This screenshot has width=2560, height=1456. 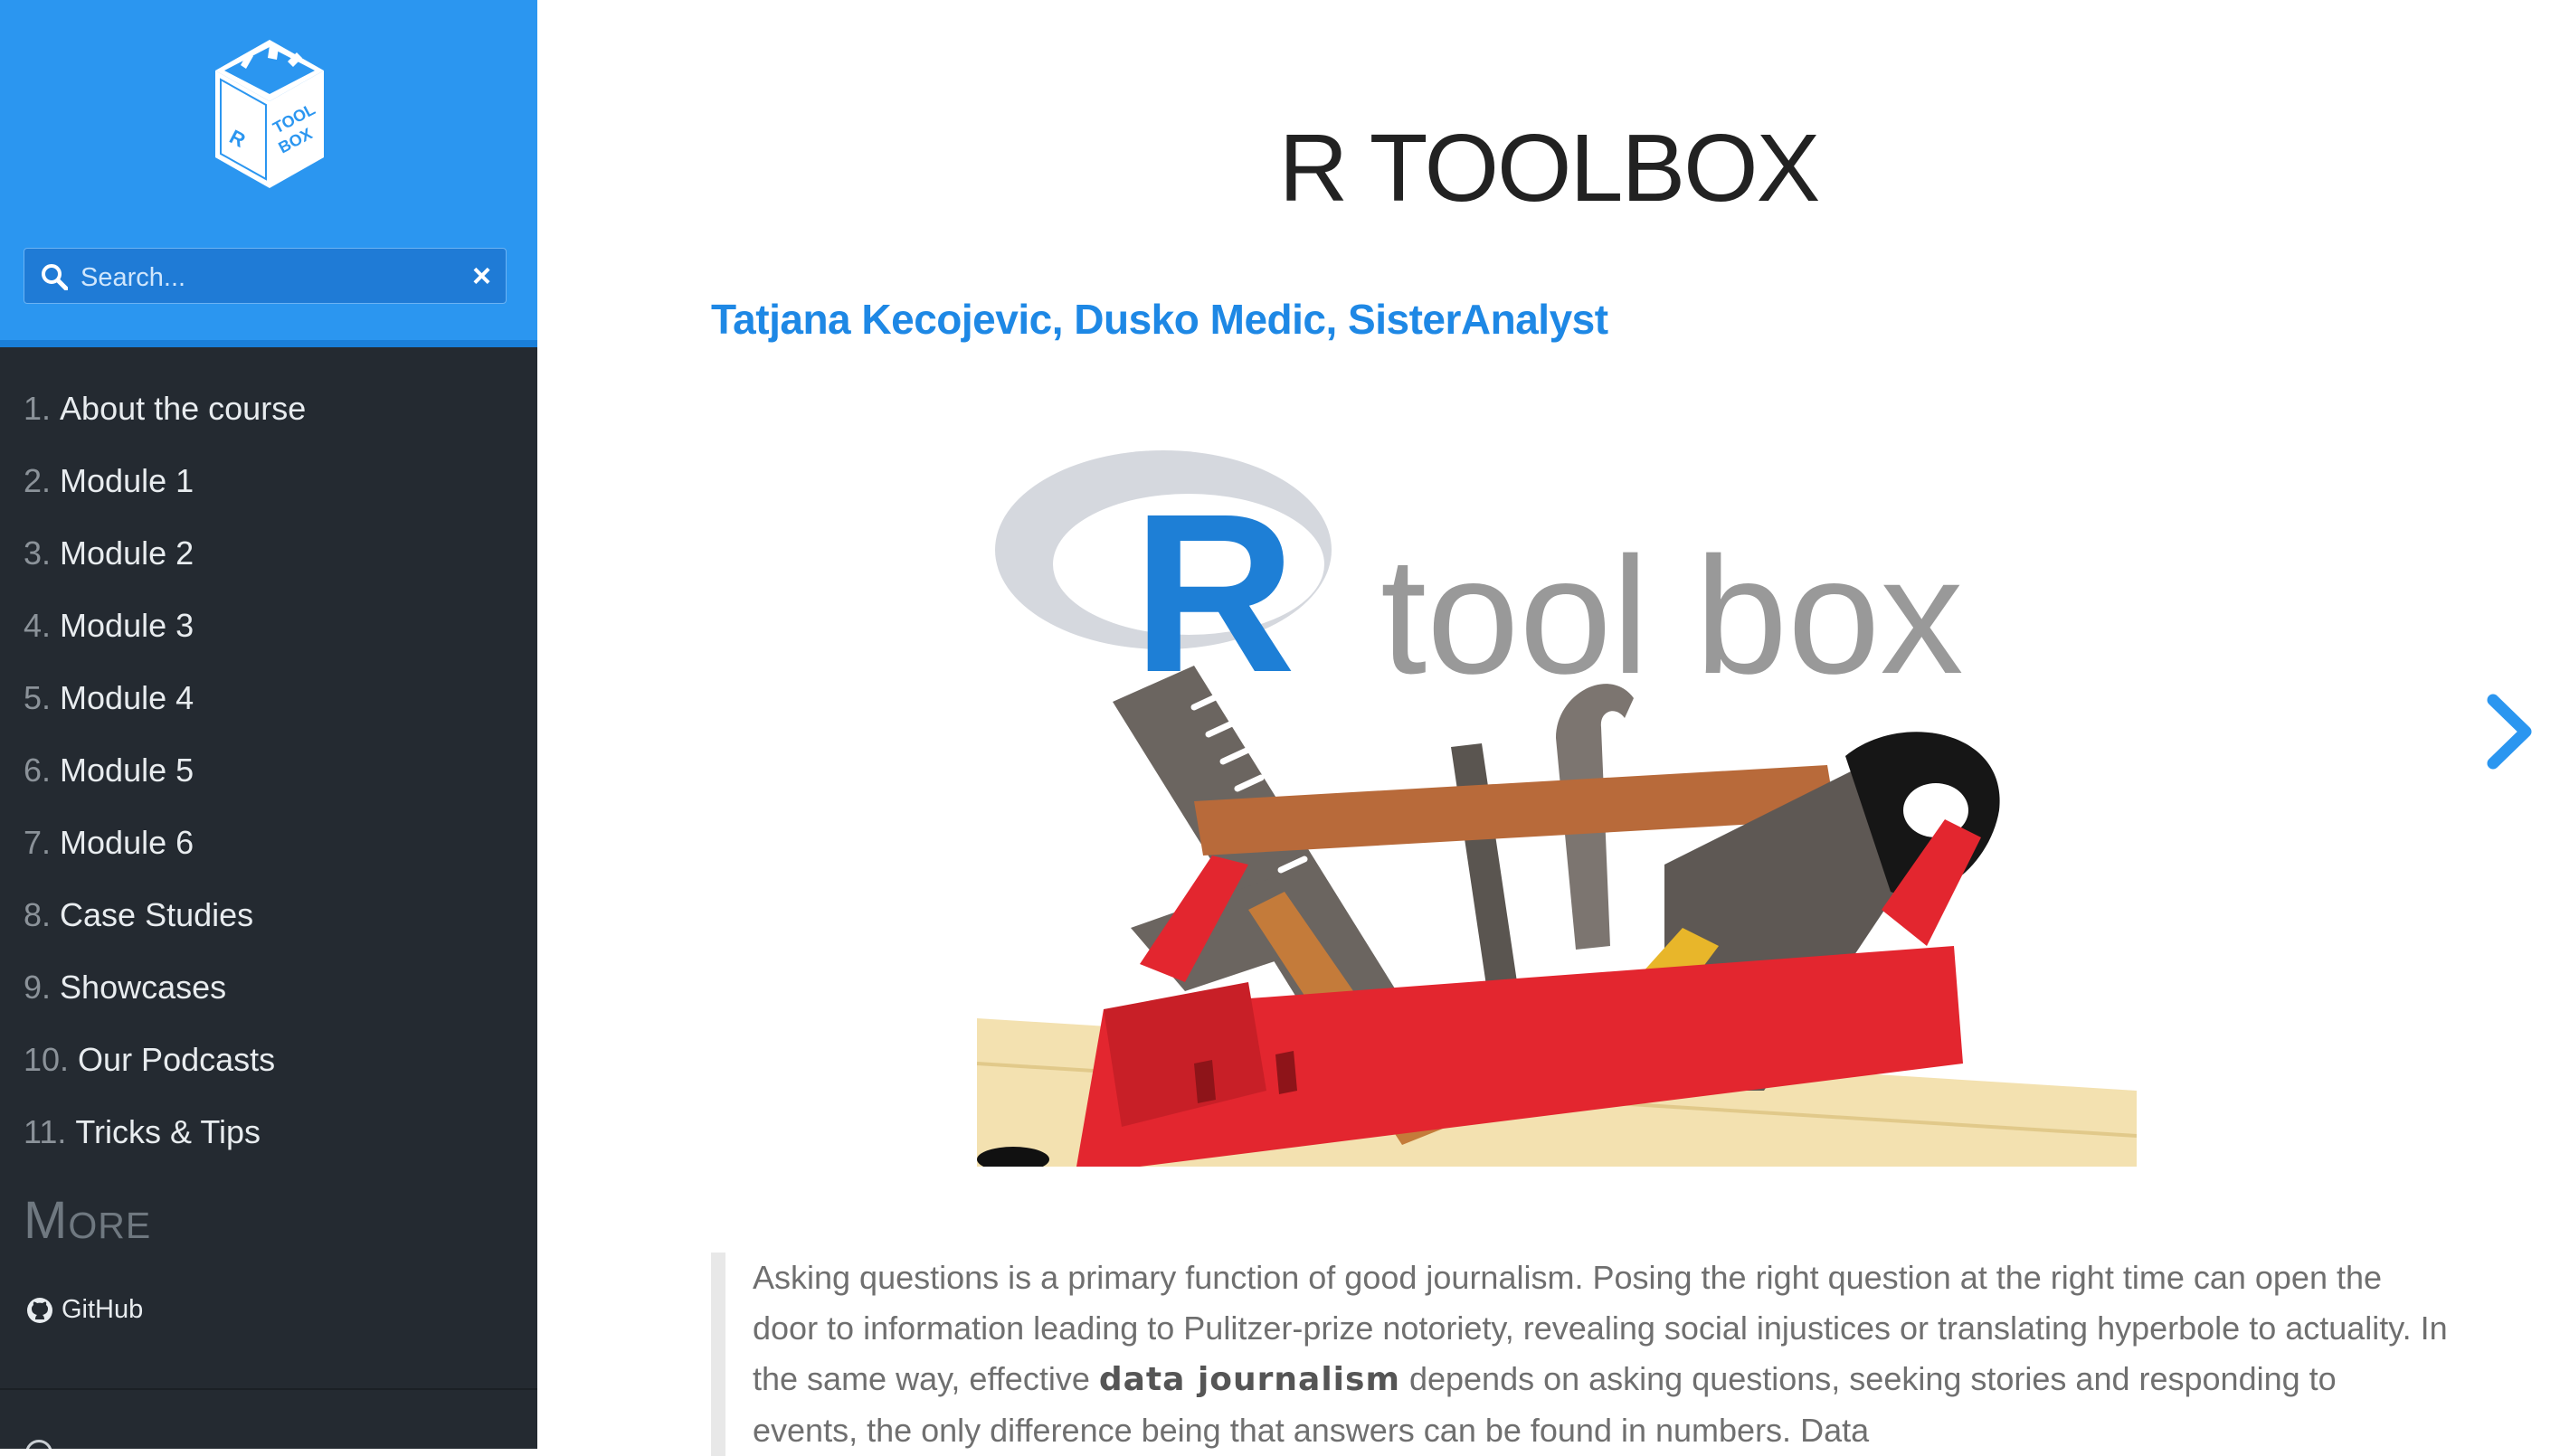 What do you see at coordinates (38, 771) in the screenshot?
I see `item-number: 6.` at bounding box center [38, 771].